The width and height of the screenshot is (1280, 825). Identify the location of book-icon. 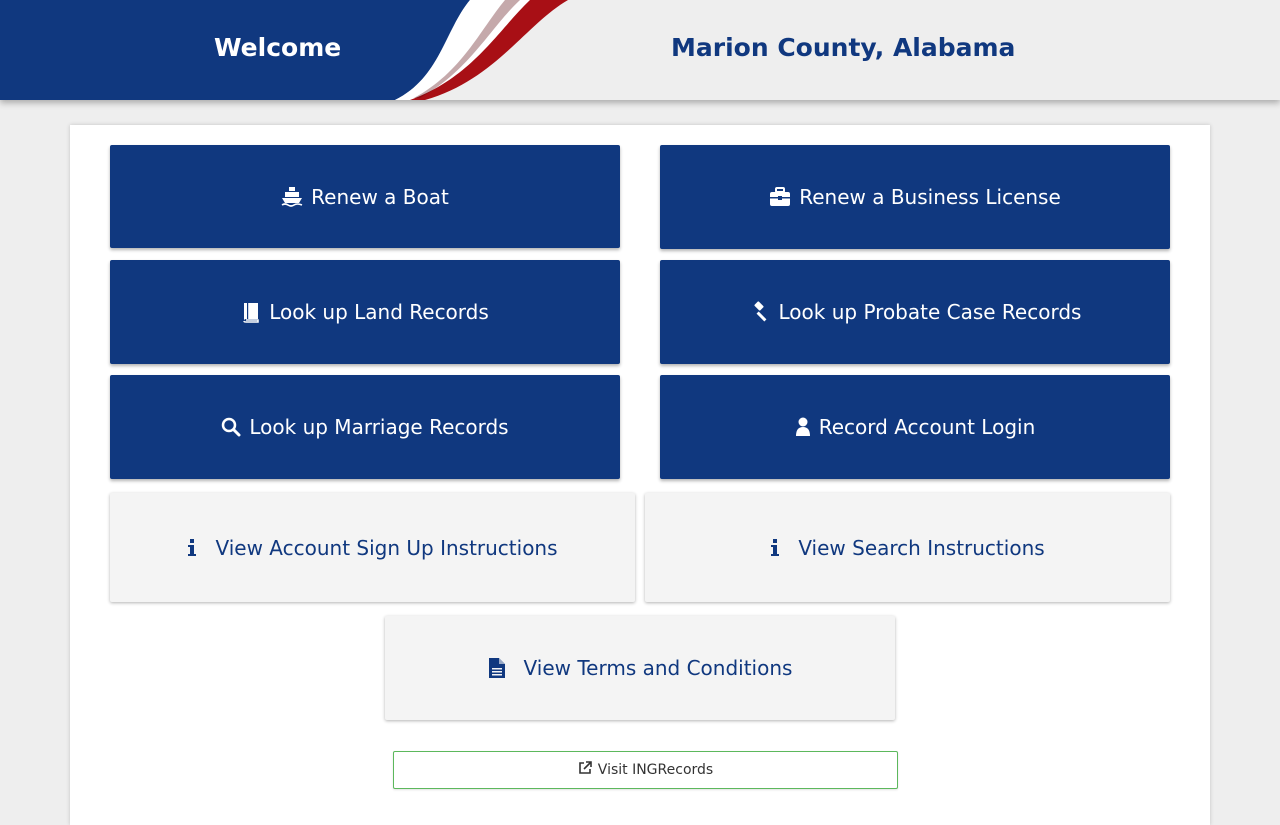
(251, 312).